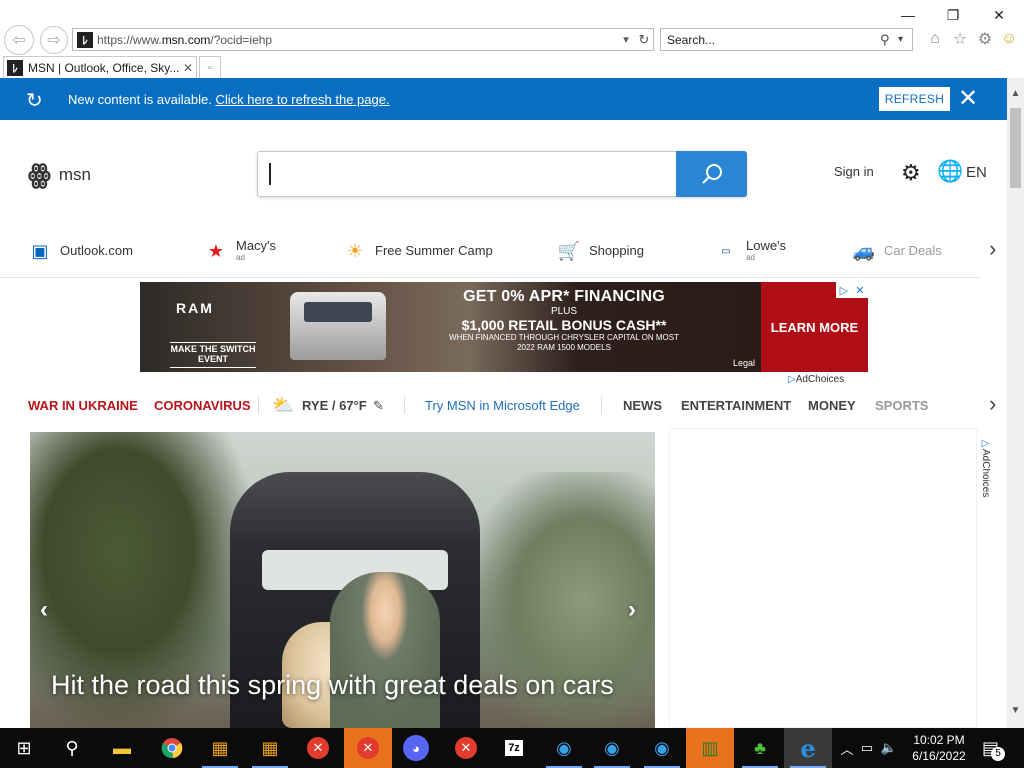  Describe the element at coordinates (852, 290) in the screenshot. I see `ad-info-close: ▷ ✕` at that location.